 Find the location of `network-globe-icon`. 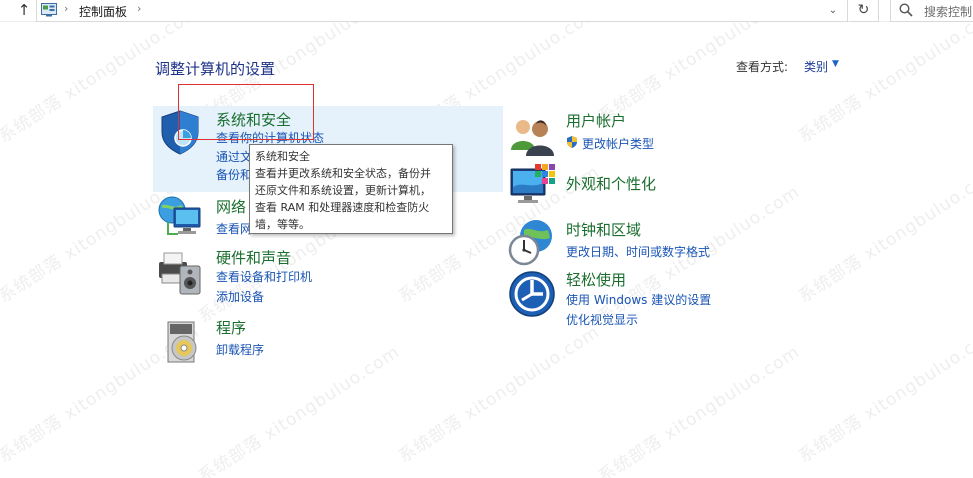

network-globe-icon is located at coordinates (179, 215).